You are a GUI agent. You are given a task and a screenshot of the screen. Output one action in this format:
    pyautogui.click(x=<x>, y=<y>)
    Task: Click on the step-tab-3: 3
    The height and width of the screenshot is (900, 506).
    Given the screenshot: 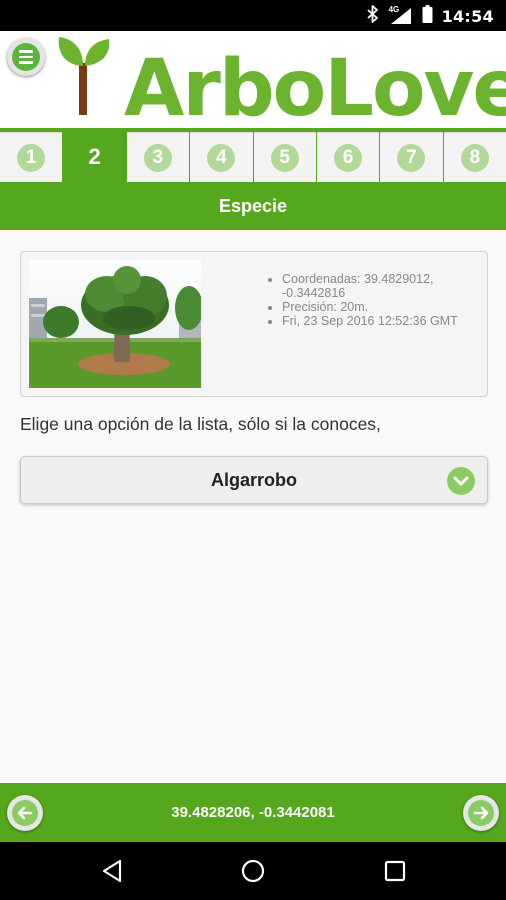 What is the action you would take?
    pyautogui.click(x=158, y=157)
    